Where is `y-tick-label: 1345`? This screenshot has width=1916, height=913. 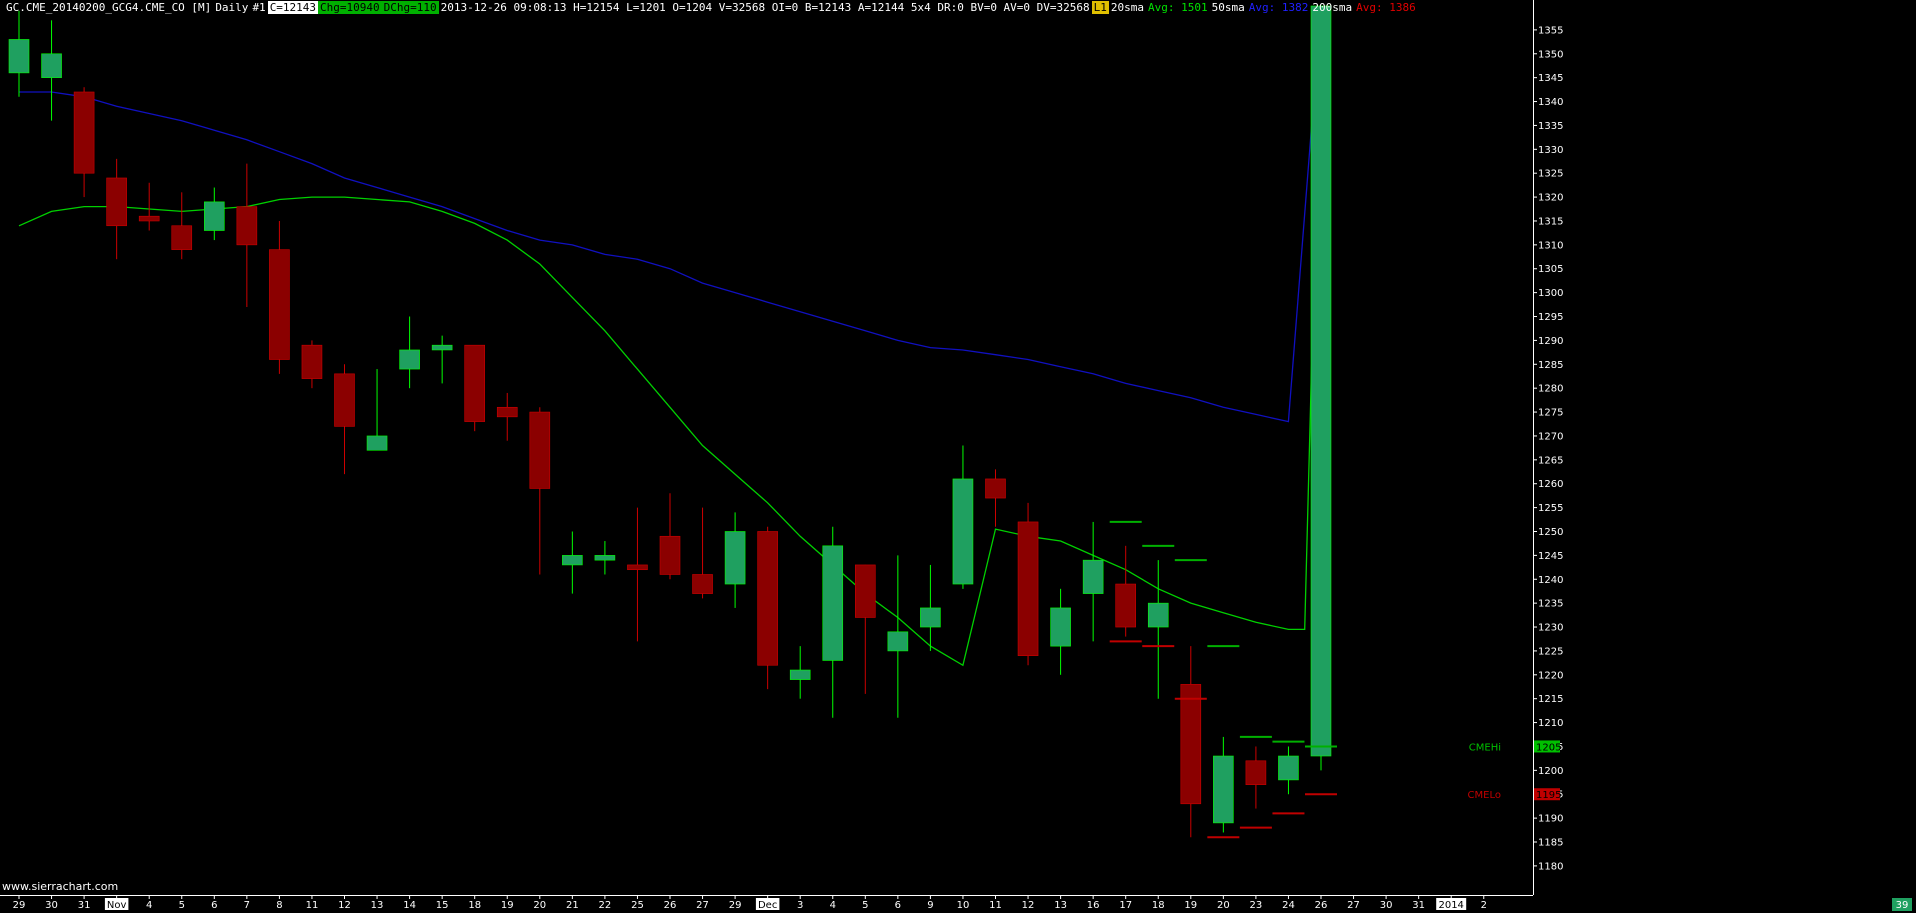 y-tick-label: 1345 is located at coordinates (1550, 78).